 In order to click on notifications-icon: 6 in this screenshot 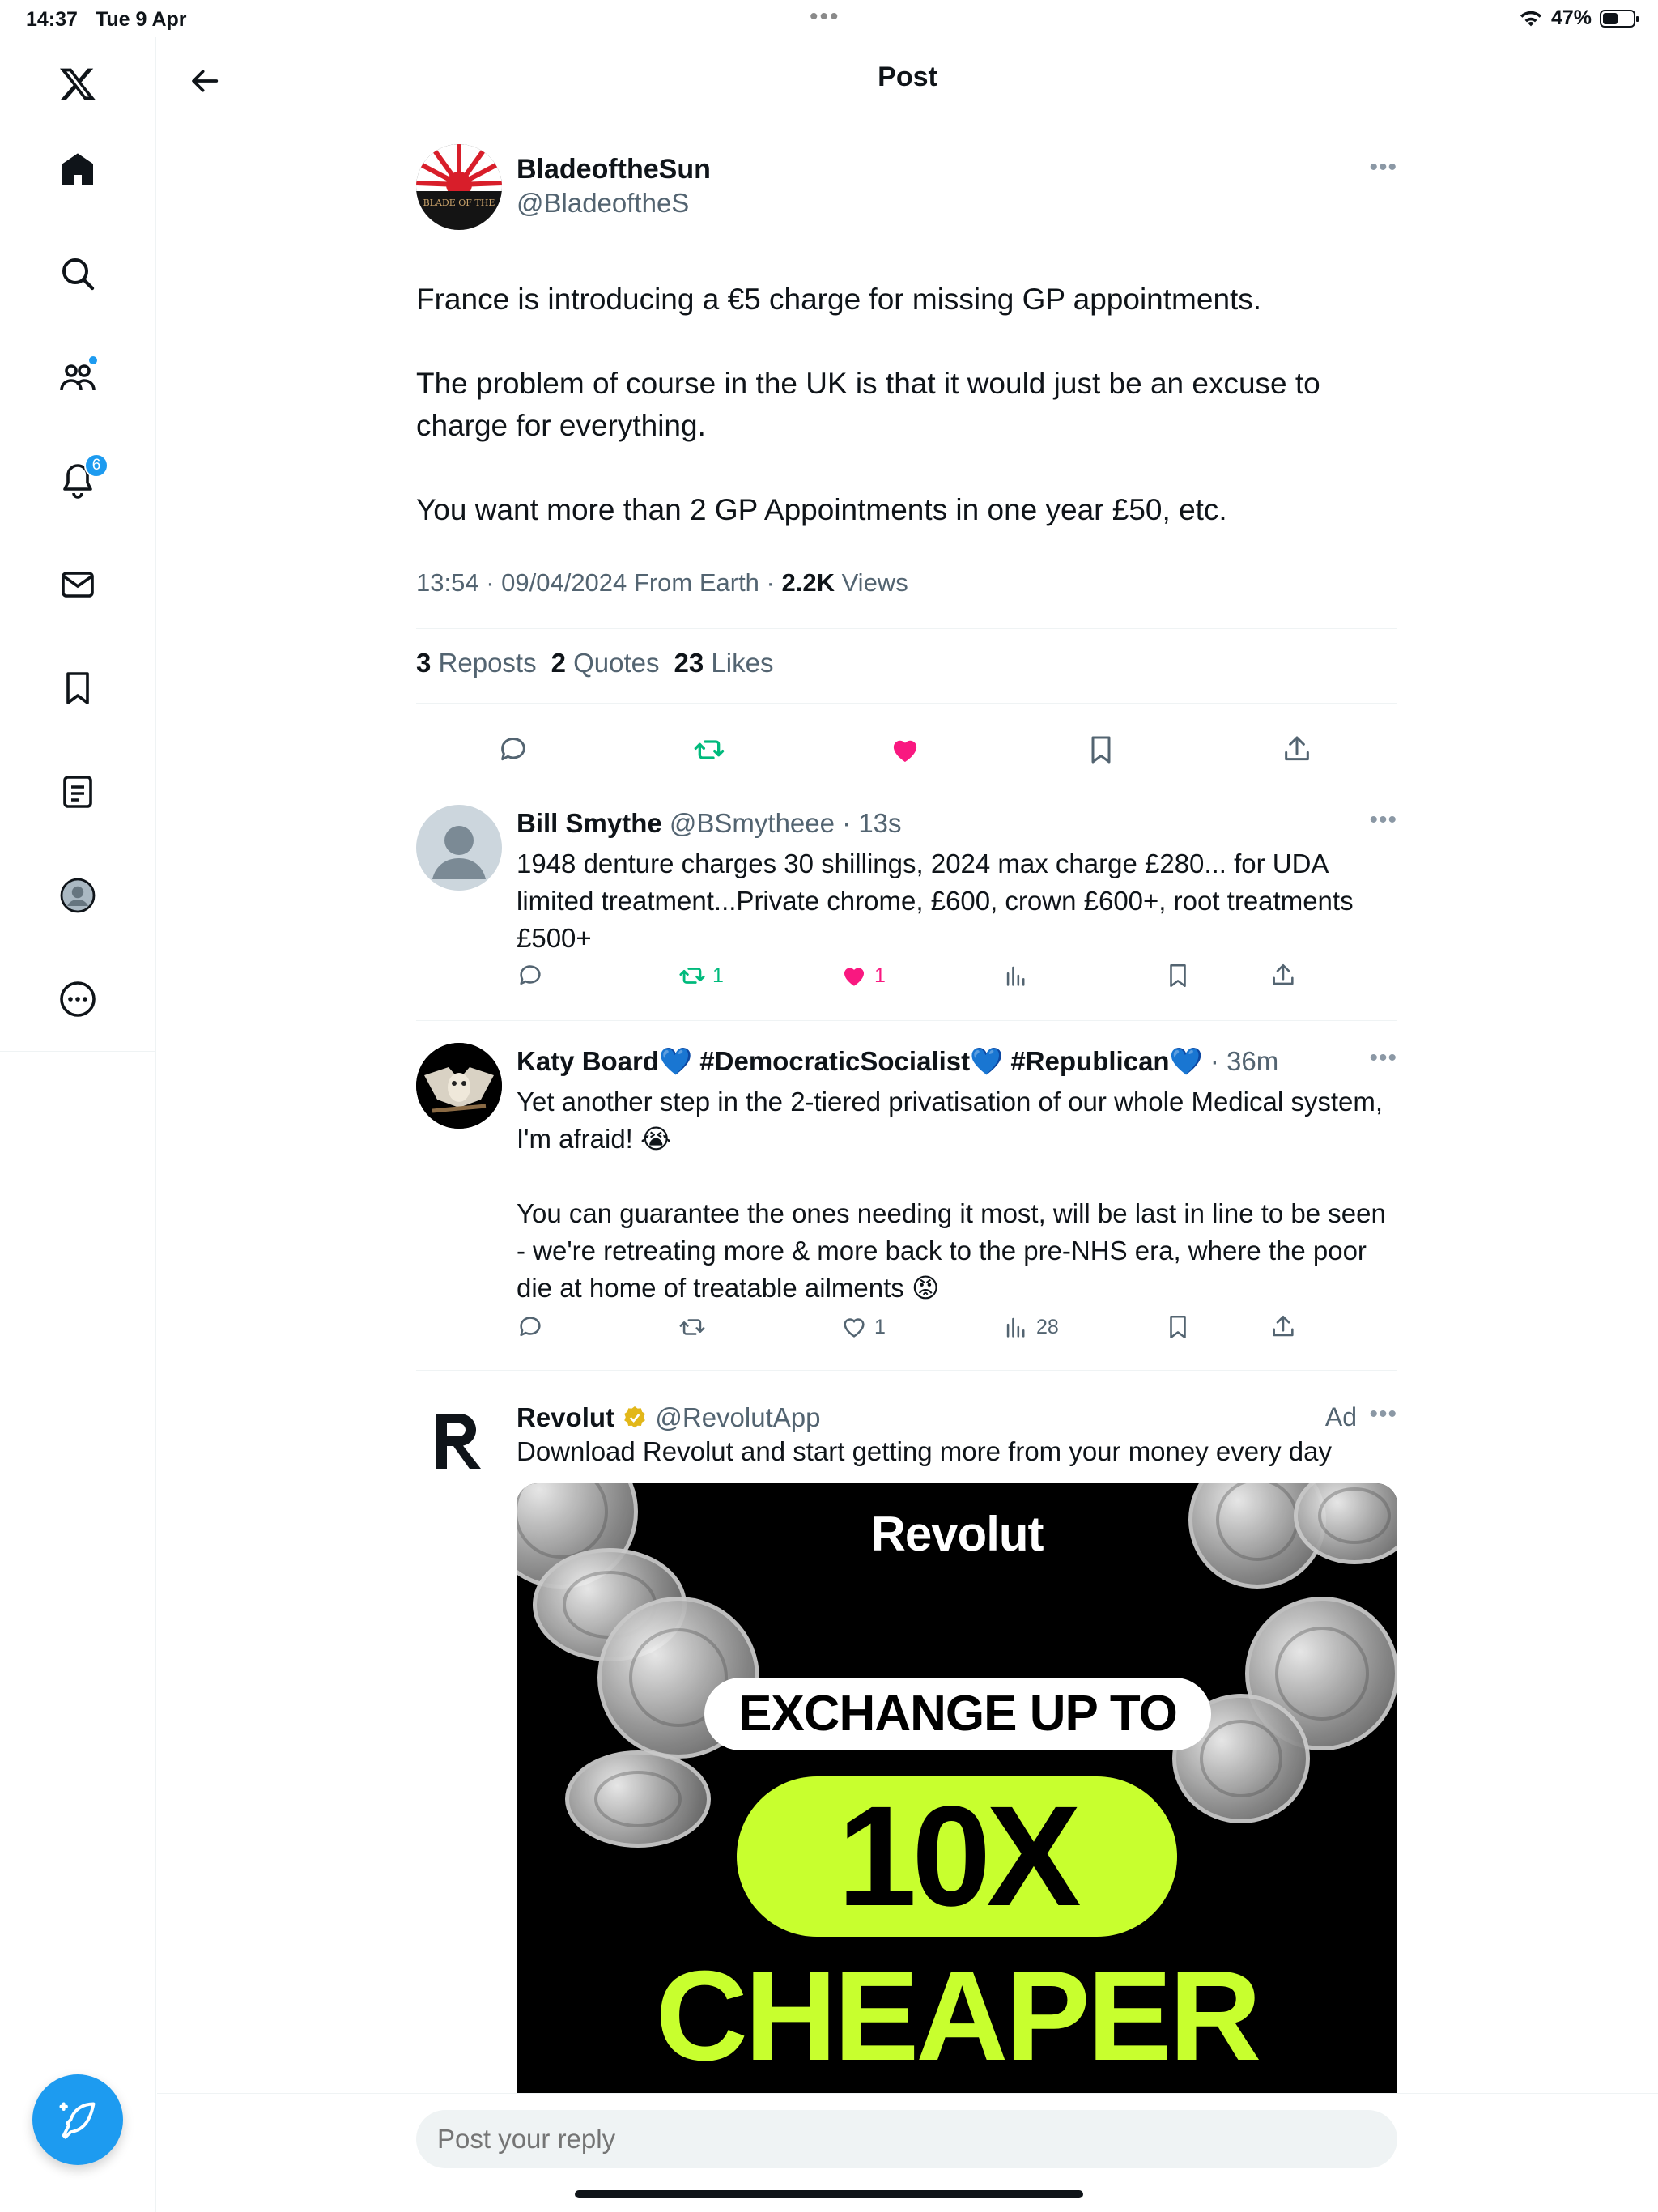, I will do `click(77, 481)`.